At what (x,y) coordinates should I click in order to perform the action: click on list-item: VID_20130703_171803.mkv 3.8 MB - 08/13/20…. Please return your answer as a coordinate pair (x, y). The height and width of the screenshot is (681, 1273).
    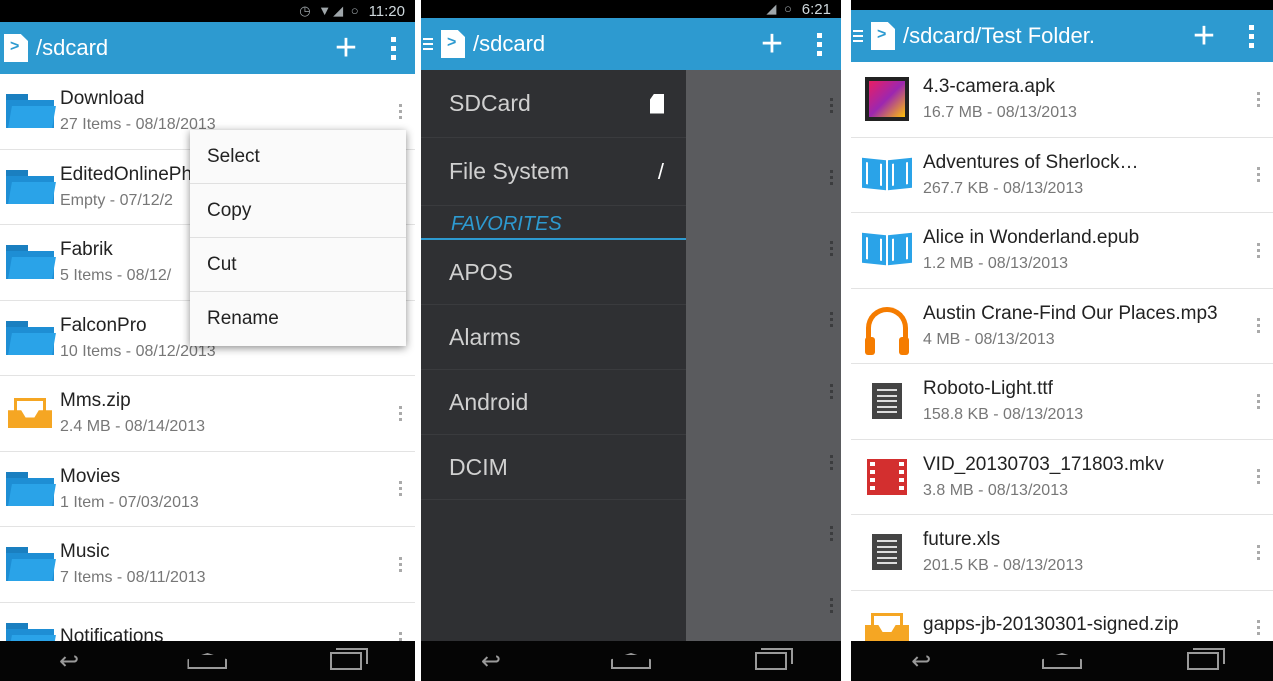
    Looking at the image, I should click on (1062, 477).